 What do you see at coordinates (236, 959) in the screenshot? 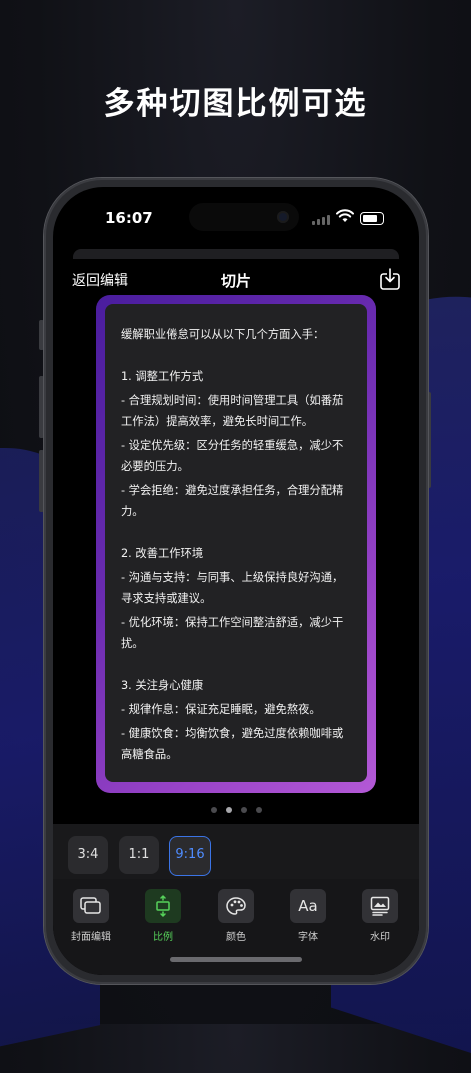
I see `home-indicator` at bounding box center [236, 959].